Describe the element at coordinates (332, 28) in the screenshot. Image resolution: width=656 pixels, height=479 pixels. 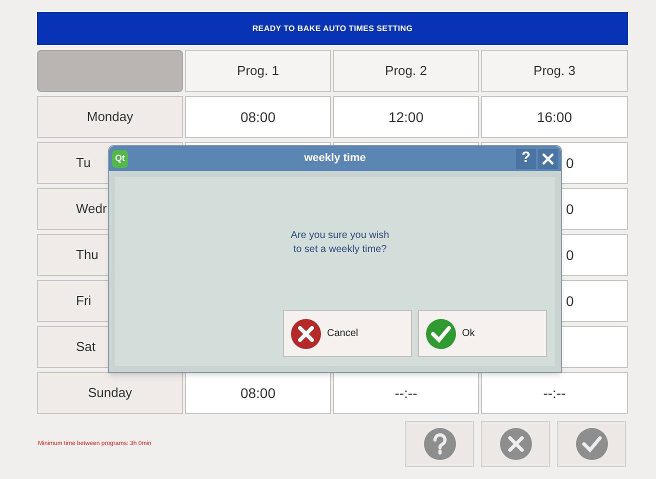
I see `header-bar: READY TO BAKE AUTO TIMES SETTING` at that location.